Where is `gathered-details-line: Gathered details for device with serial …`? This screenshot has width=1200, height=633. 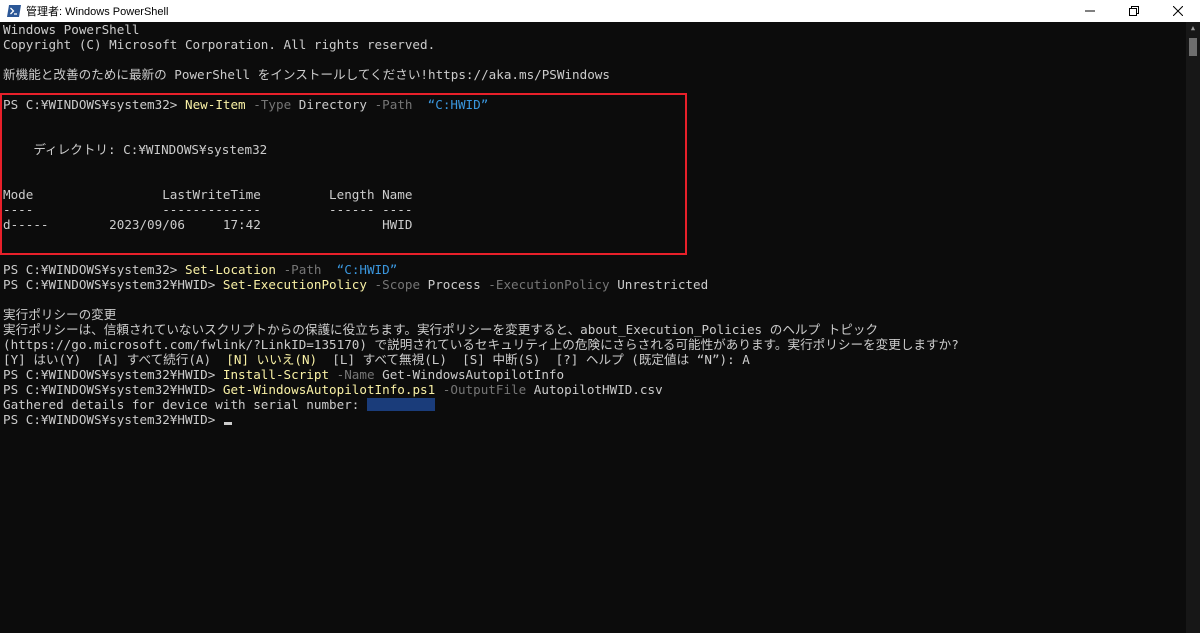 gathered-details-line: Gathered details for device with serial … is located at coordinates (219, 405).